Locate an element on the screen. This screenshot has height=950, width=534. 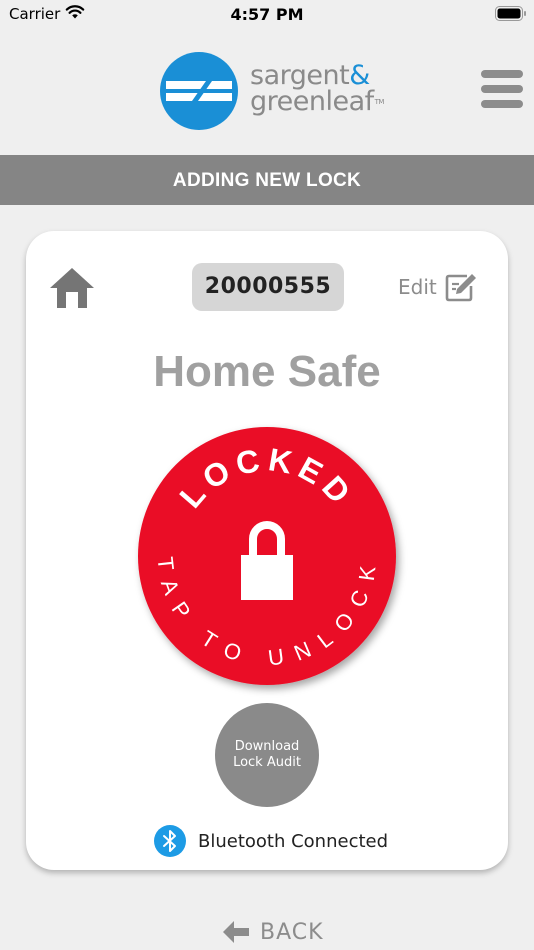
edit-label: Edit is located at coordinates (417, 287).